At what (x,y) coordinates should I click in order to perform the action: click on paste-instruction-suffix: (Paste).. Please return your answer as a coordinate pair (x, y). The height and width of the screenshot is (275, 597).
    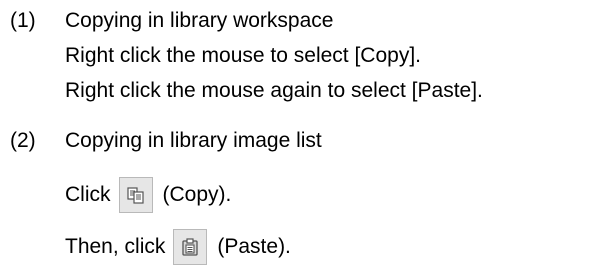
    Looking at the image, I should click on (254, 246).